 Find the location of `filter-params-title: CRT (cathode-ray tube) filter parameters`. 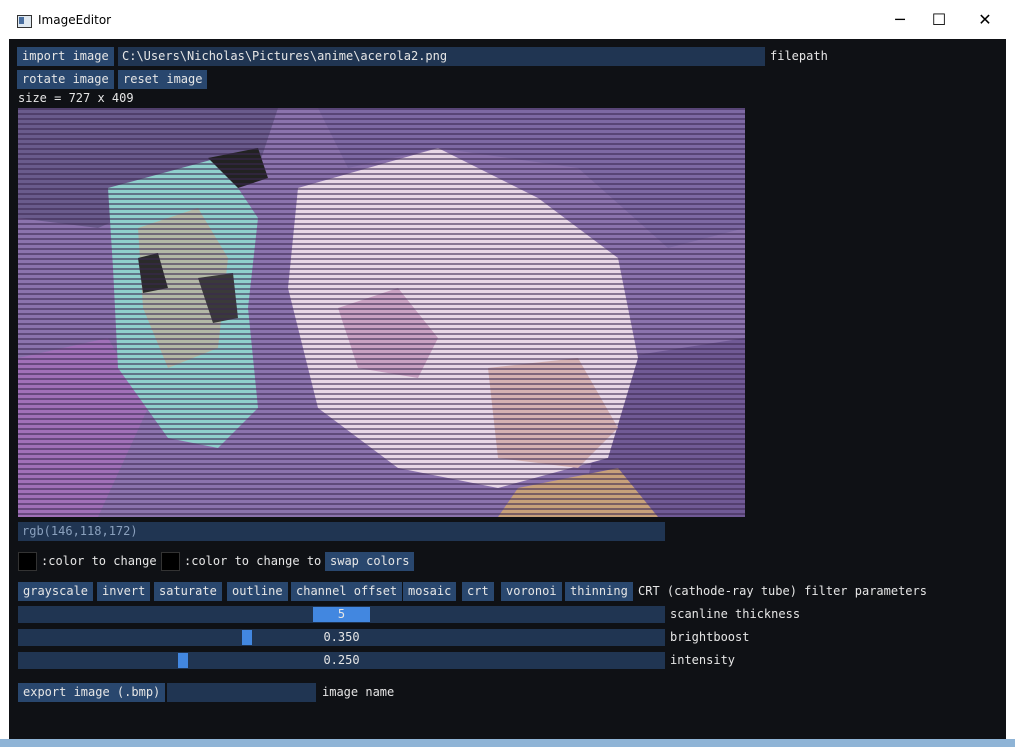

filter-params-title: CRT (cathode-ray tube) filter parameters is located at coordinates (782, 591).